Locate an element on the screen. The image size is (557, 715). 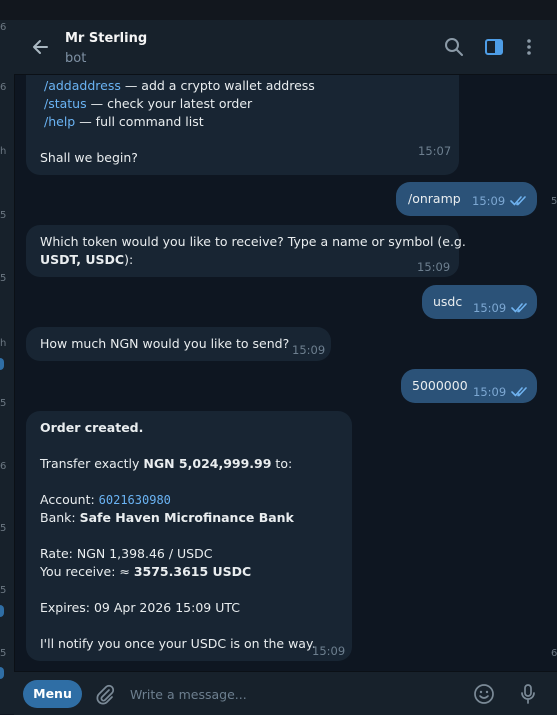
microphone-icon is located at coordinates (528, 694).